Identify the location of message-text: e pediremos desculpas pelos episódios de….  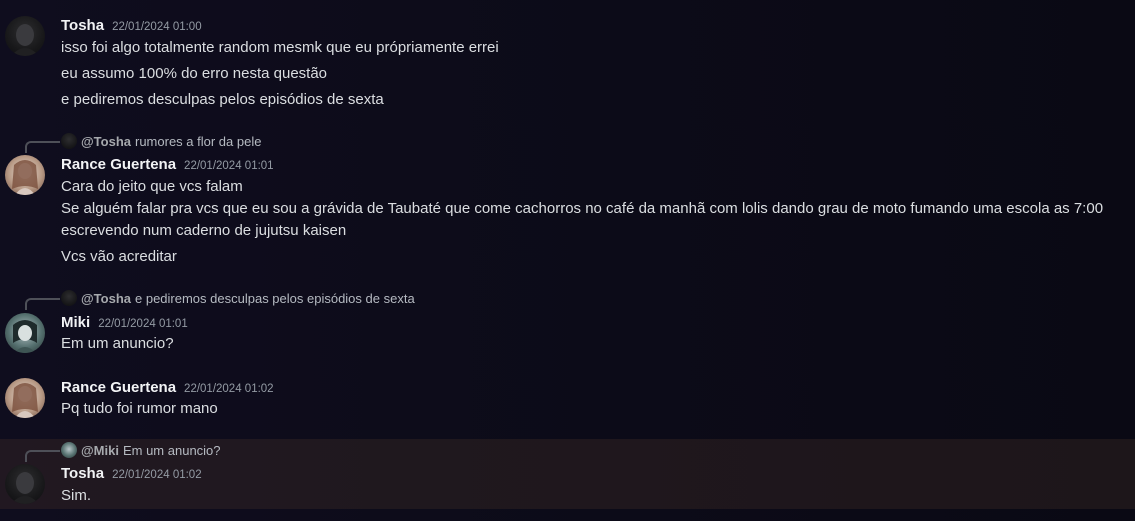
(222, 99).